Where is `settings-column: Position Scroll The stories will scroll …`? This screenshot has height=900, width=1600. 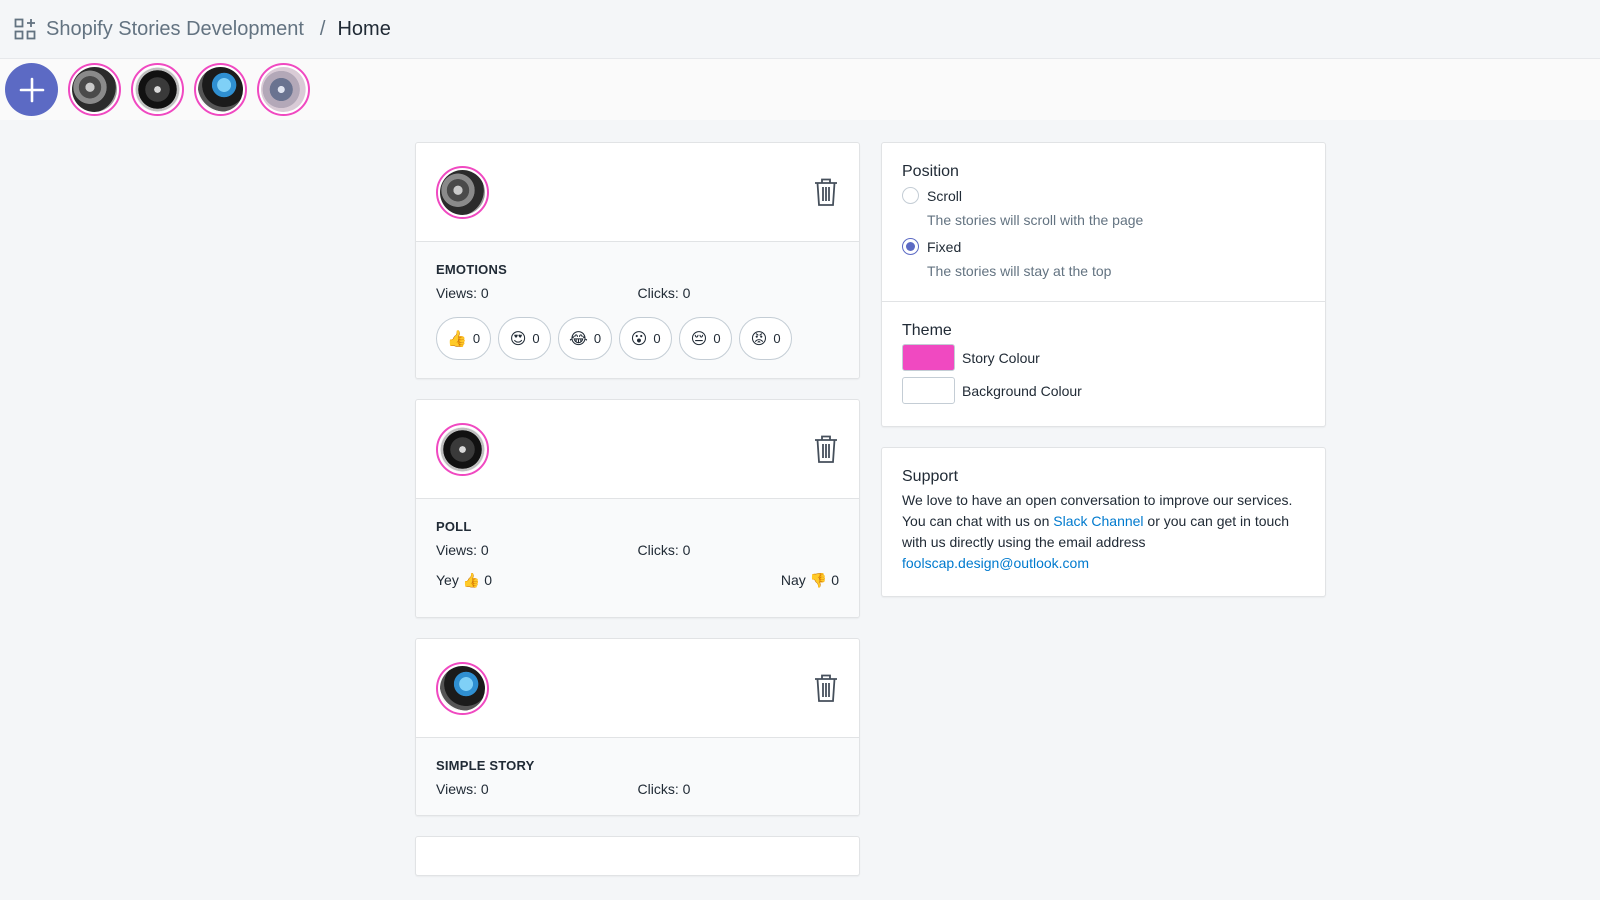 settings-column: Position Scroll The stories will scroll … is located at coordinates (1103, 379).